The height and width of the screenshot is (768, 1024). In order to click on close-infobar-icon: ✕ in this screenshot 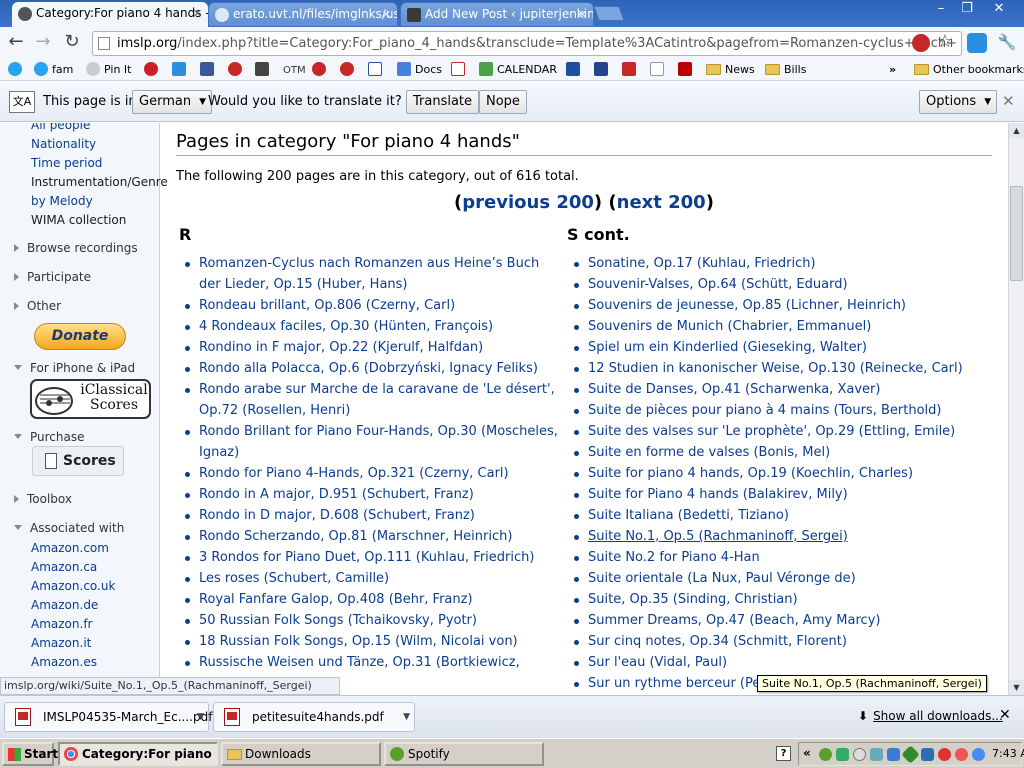, I will do `click(1008, 101)`.